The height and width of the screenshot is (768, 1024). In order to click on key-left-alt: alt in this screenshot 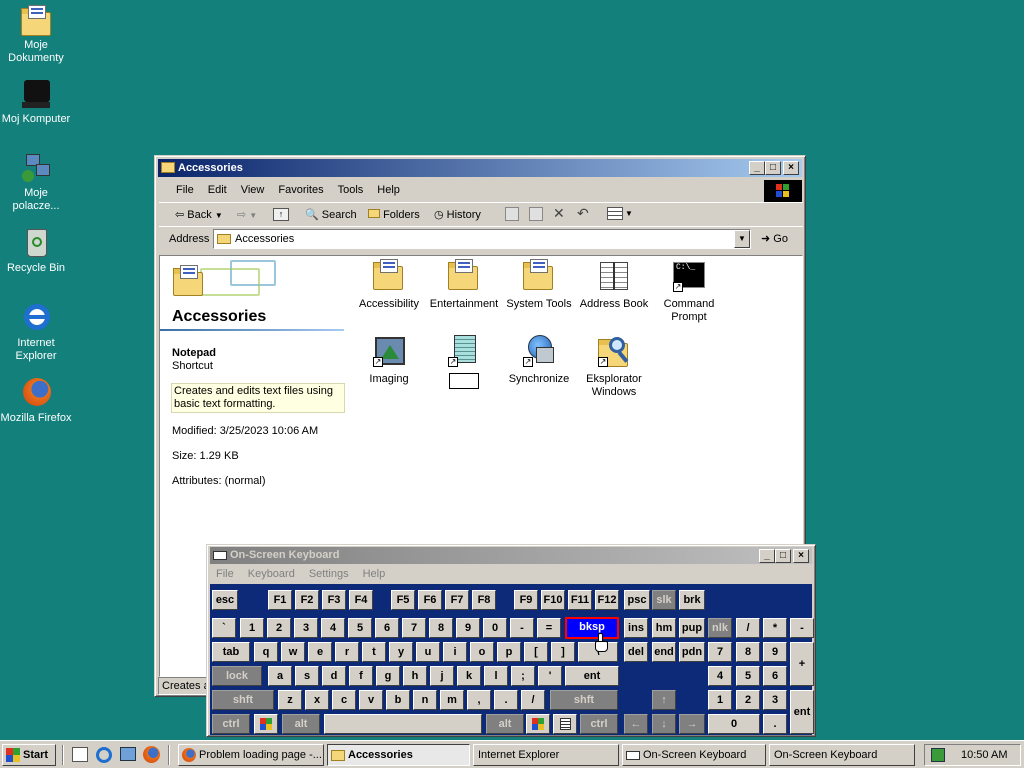, I will do `click(301, 724)`.